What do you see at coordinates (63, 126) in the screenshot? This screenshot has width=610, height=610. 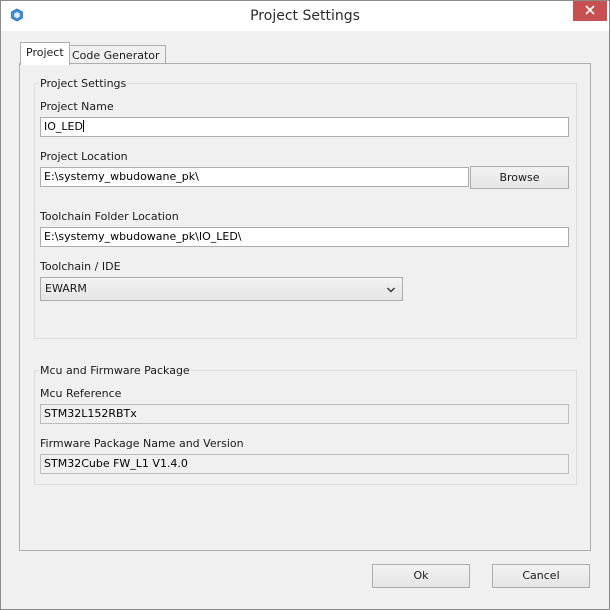 I see `project-name-value: IO_LED` at bounding box center [63, 126].